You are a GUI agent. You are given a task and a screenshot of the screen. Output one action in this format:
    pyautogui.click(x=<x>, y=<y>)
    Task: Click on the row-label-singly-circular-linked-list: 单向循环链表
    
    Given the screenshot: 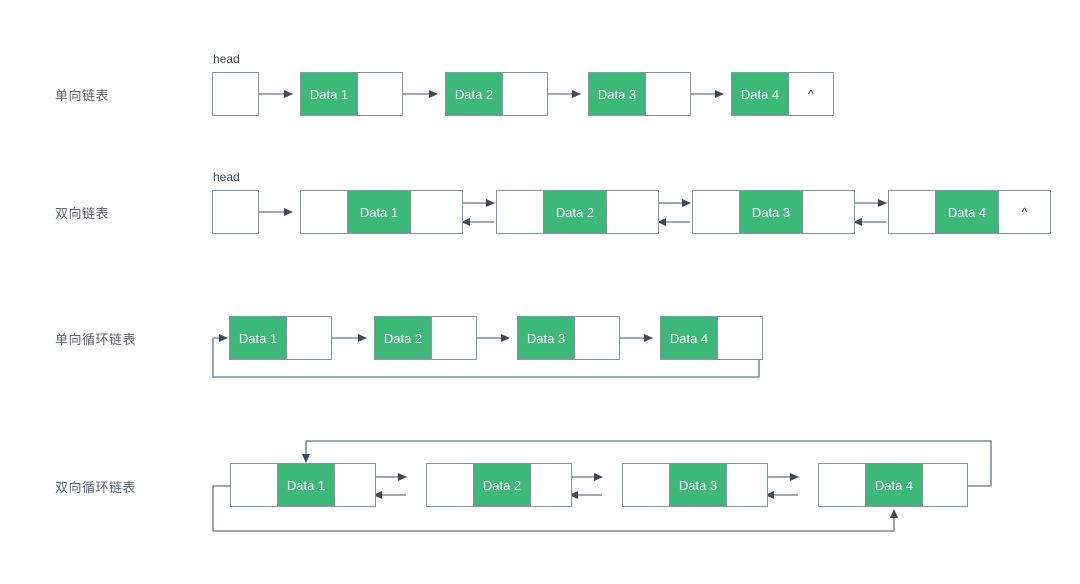 What is the action you would take?
    pyautogui.click(x=96, y=339)
    